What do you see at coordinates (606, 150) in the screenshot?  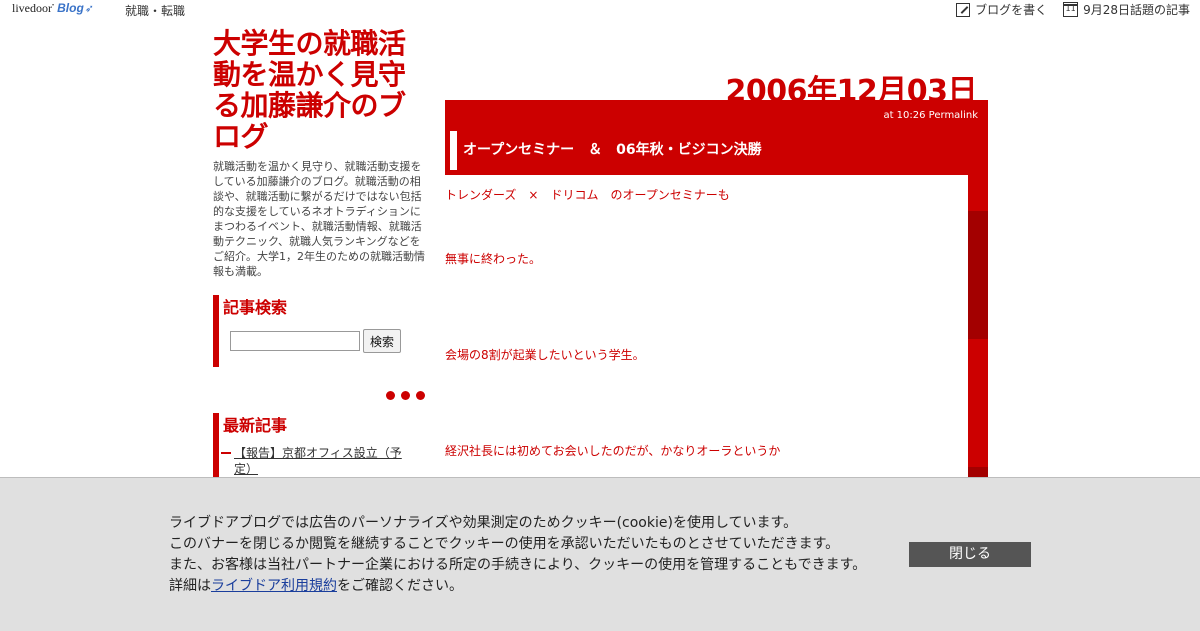 I see `post-title: オープンセミナー ＆ 06年秋・ビジコン決勝` at bounding box center [606, 150].